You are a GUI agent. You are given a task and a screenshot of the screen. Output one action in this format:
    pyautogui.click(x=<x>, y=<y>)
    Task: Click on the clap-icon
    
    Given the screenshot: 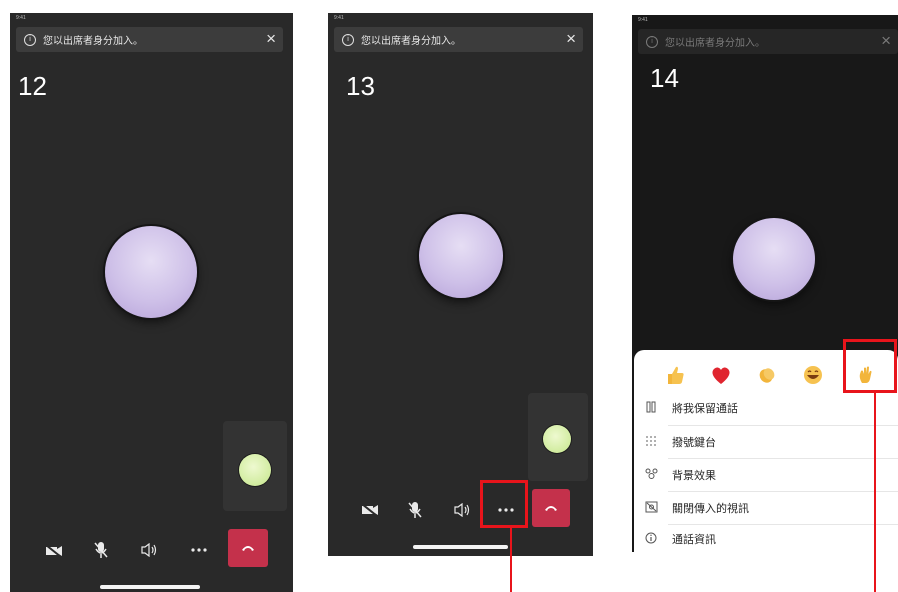 What is the action you would take?
    pyautogui.click(x=767, y=375)
    